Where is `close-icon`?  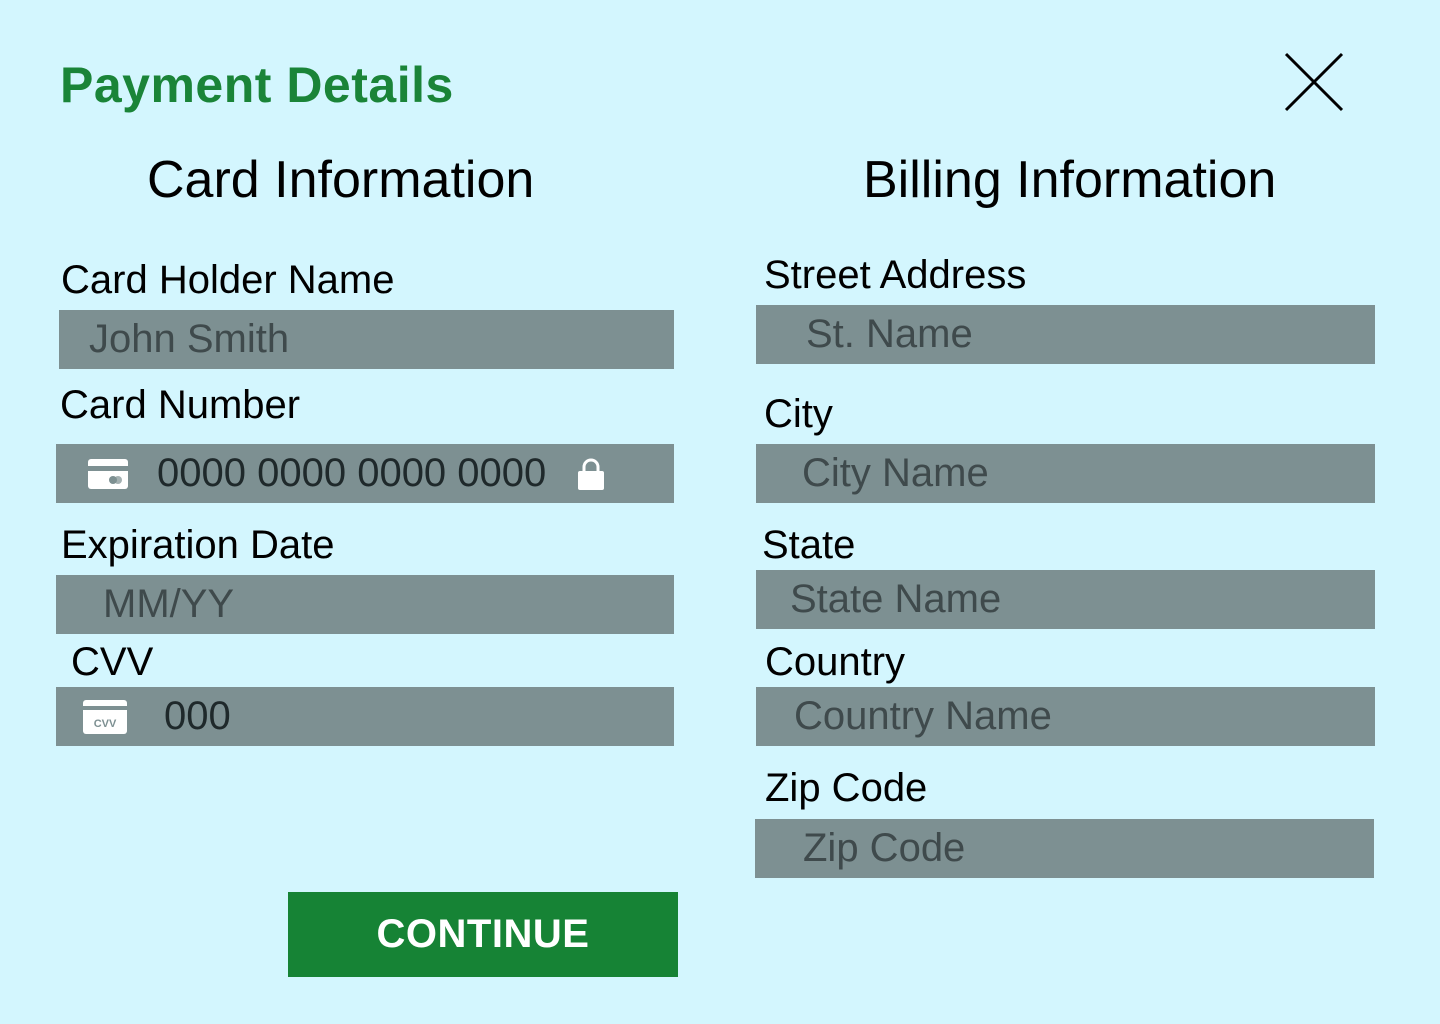 close-icon is located at coordinates (1314, 82).